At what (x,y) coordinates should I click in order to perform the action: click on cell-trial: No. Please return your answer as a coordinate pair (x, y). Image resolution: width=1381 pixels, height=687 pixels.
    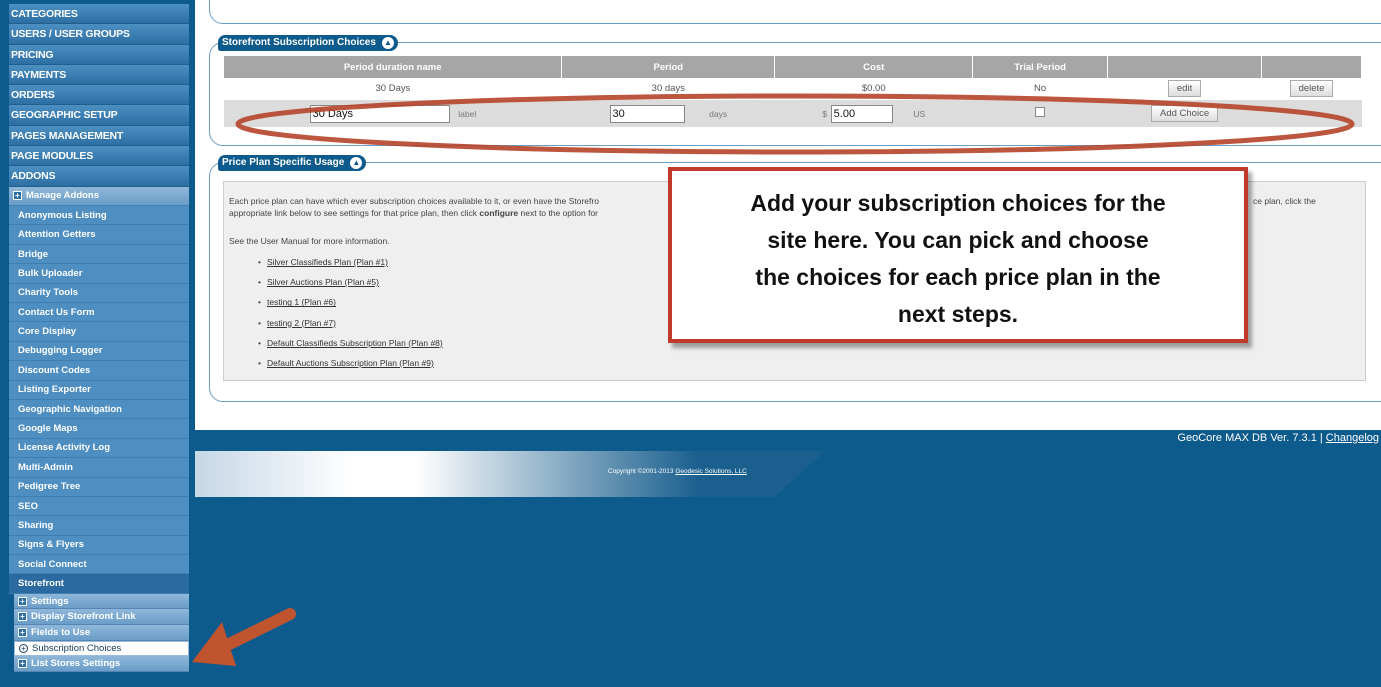
    Looking at the image, I should click on (1040, 89).